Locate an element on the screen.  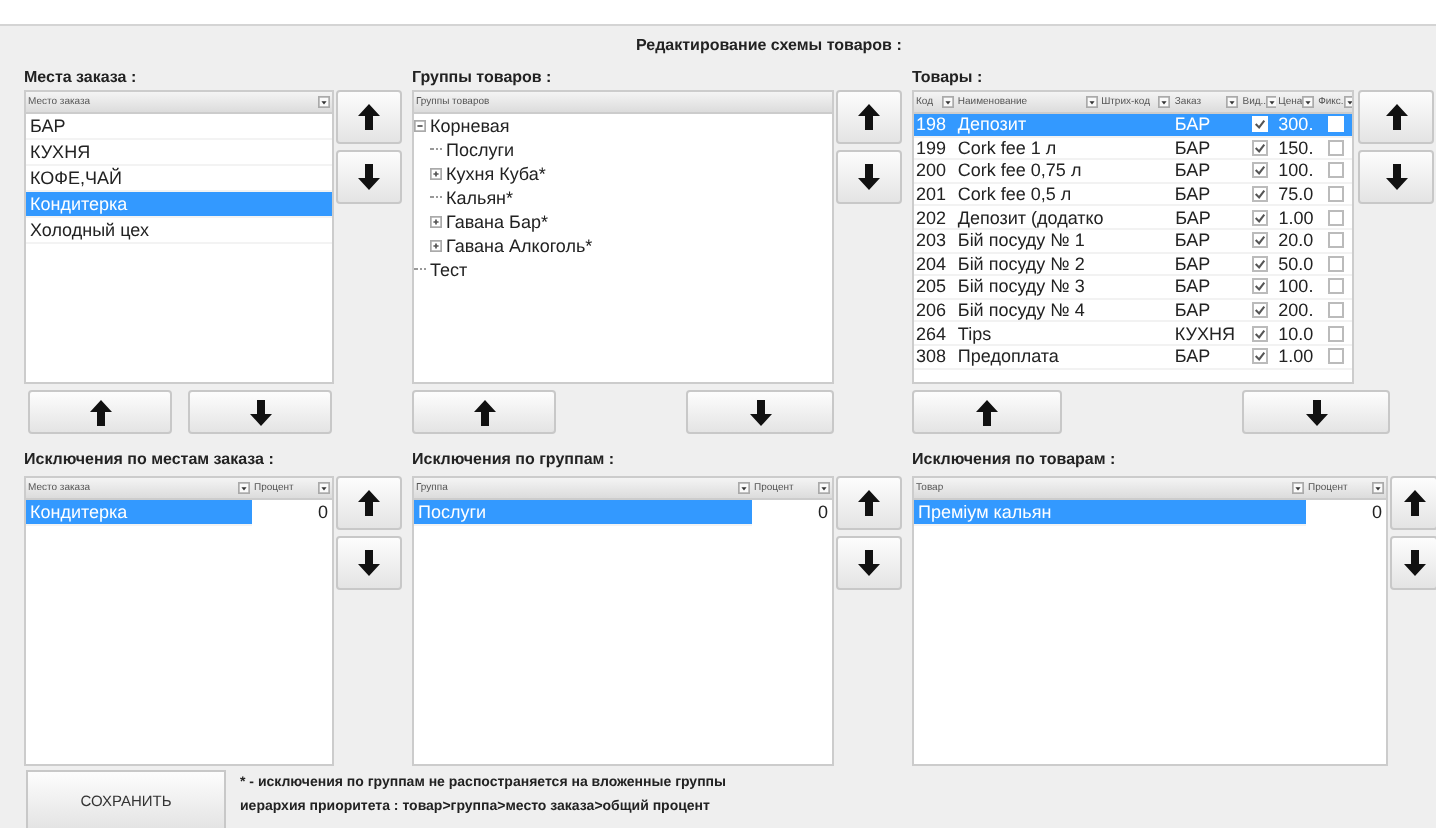
tree-item: Гавана Бар* is located at coordinates (497, 222).